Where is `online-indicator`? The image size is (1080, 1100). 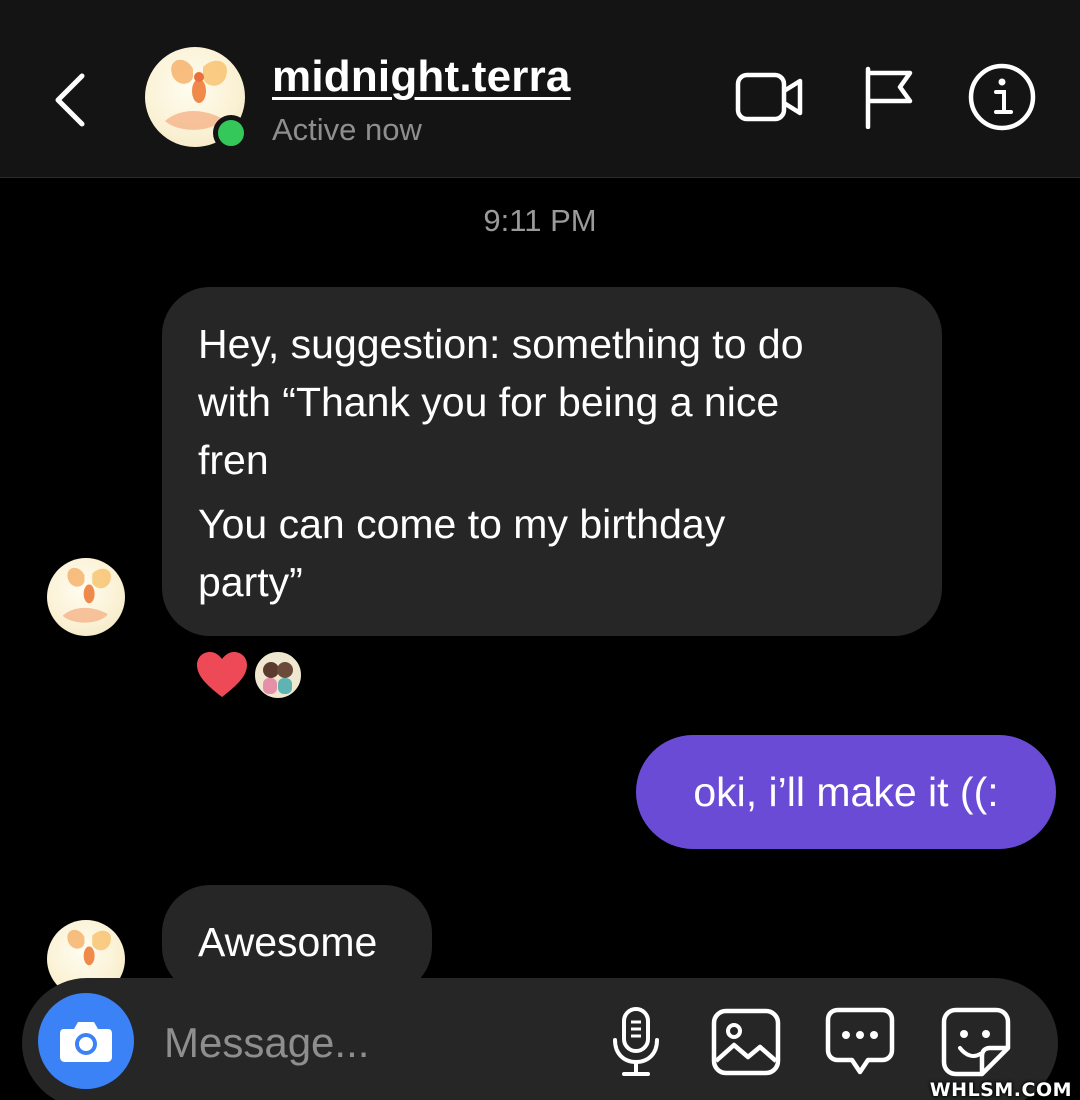 online-indicator is located at coordinates (231, 133).